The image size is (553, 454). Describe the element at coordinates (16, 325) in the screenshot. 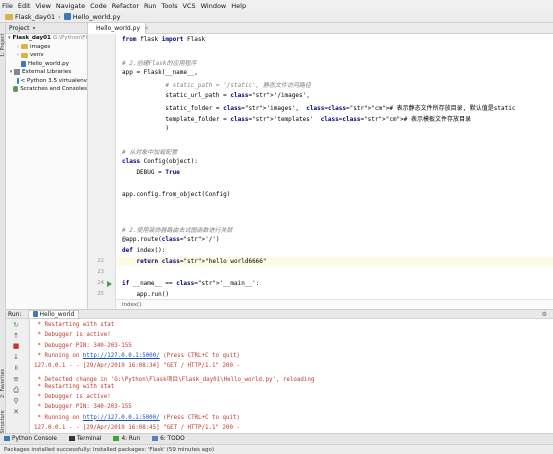

I see `rerun-icon: ↻` at that location.